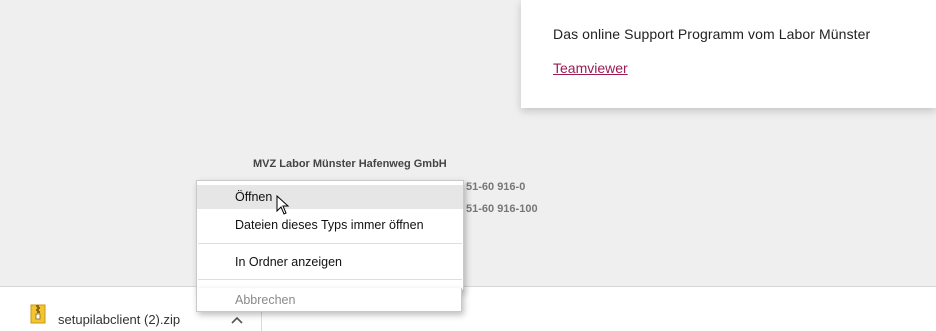 The width and height of the screenshot is (936, 331). I want to click on menu-item-open: Öffnen, so click(330, 197).